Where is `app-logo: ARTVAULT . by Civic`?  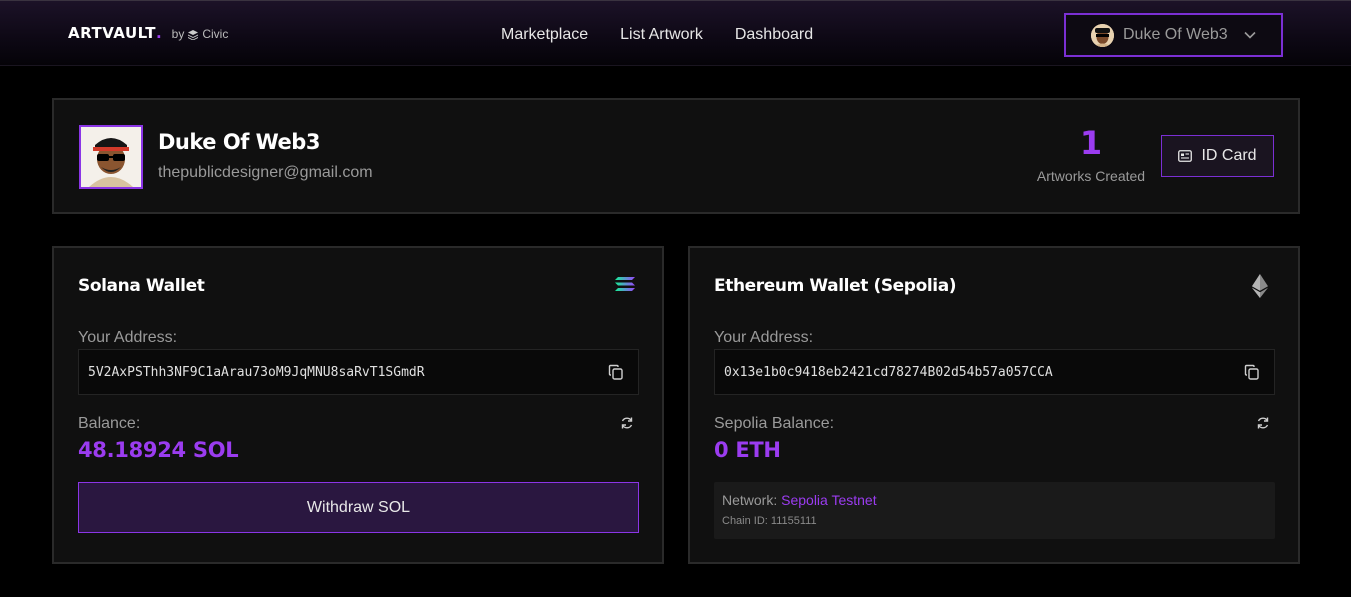
app-logo: ARTVAULT . by Civic is located at coordinates (148, 33).